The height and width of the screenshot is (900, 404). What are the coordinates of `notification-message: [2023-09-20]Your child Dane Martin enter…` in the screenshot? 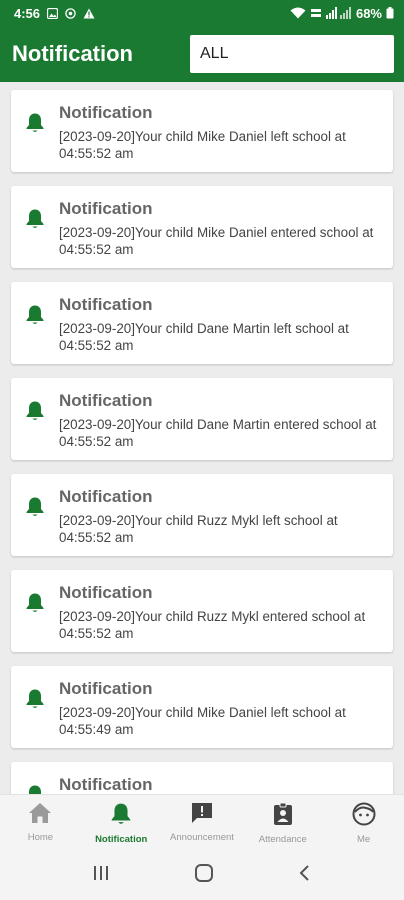 It's located at (218, 433).